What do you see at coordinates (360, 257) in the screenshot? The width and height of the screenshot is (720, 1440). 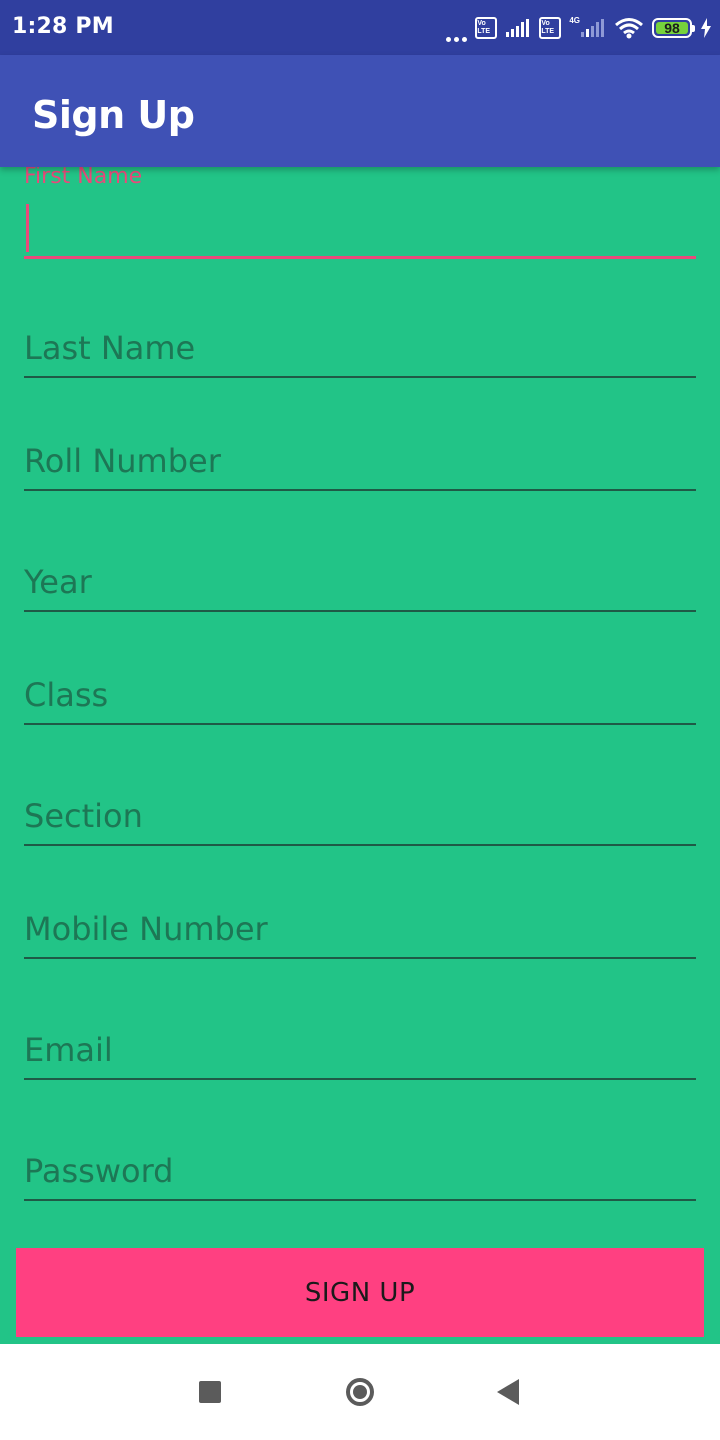 I see `first-name-underline` at bounding box center [360, 257].